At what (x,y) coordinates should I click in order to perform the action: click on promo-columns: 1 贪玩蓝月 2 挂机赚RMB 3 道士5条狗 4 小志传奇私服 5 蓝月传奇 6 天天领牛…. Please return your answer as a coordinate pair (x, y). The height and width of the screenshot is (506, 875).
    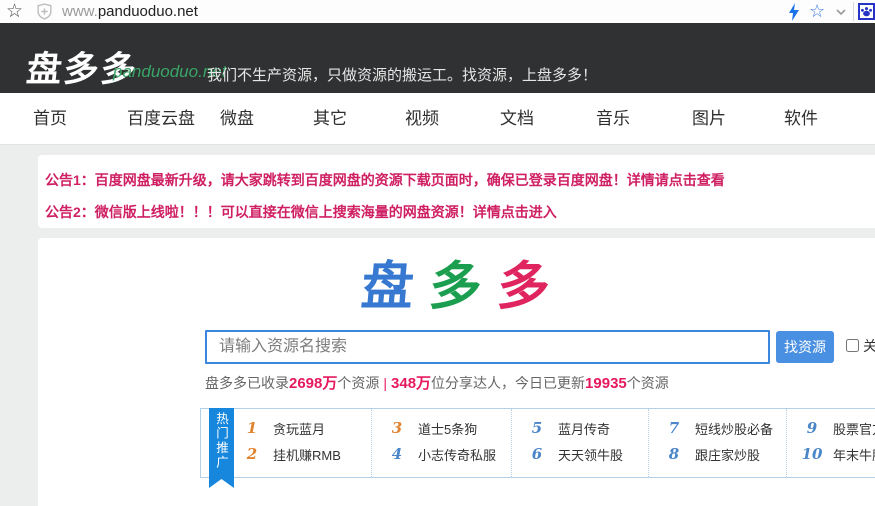
    Looking at the image, I should click on (538, 443).